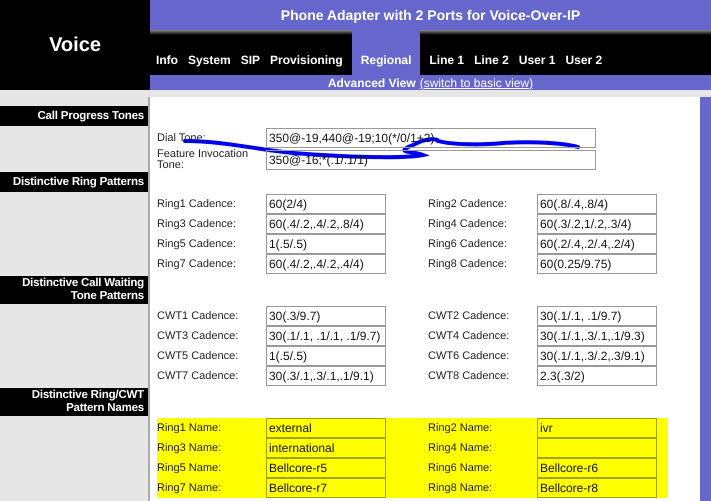  Describe the element at coordinates (326, 448) in the screenshot. I see `input-field: international` at that location.